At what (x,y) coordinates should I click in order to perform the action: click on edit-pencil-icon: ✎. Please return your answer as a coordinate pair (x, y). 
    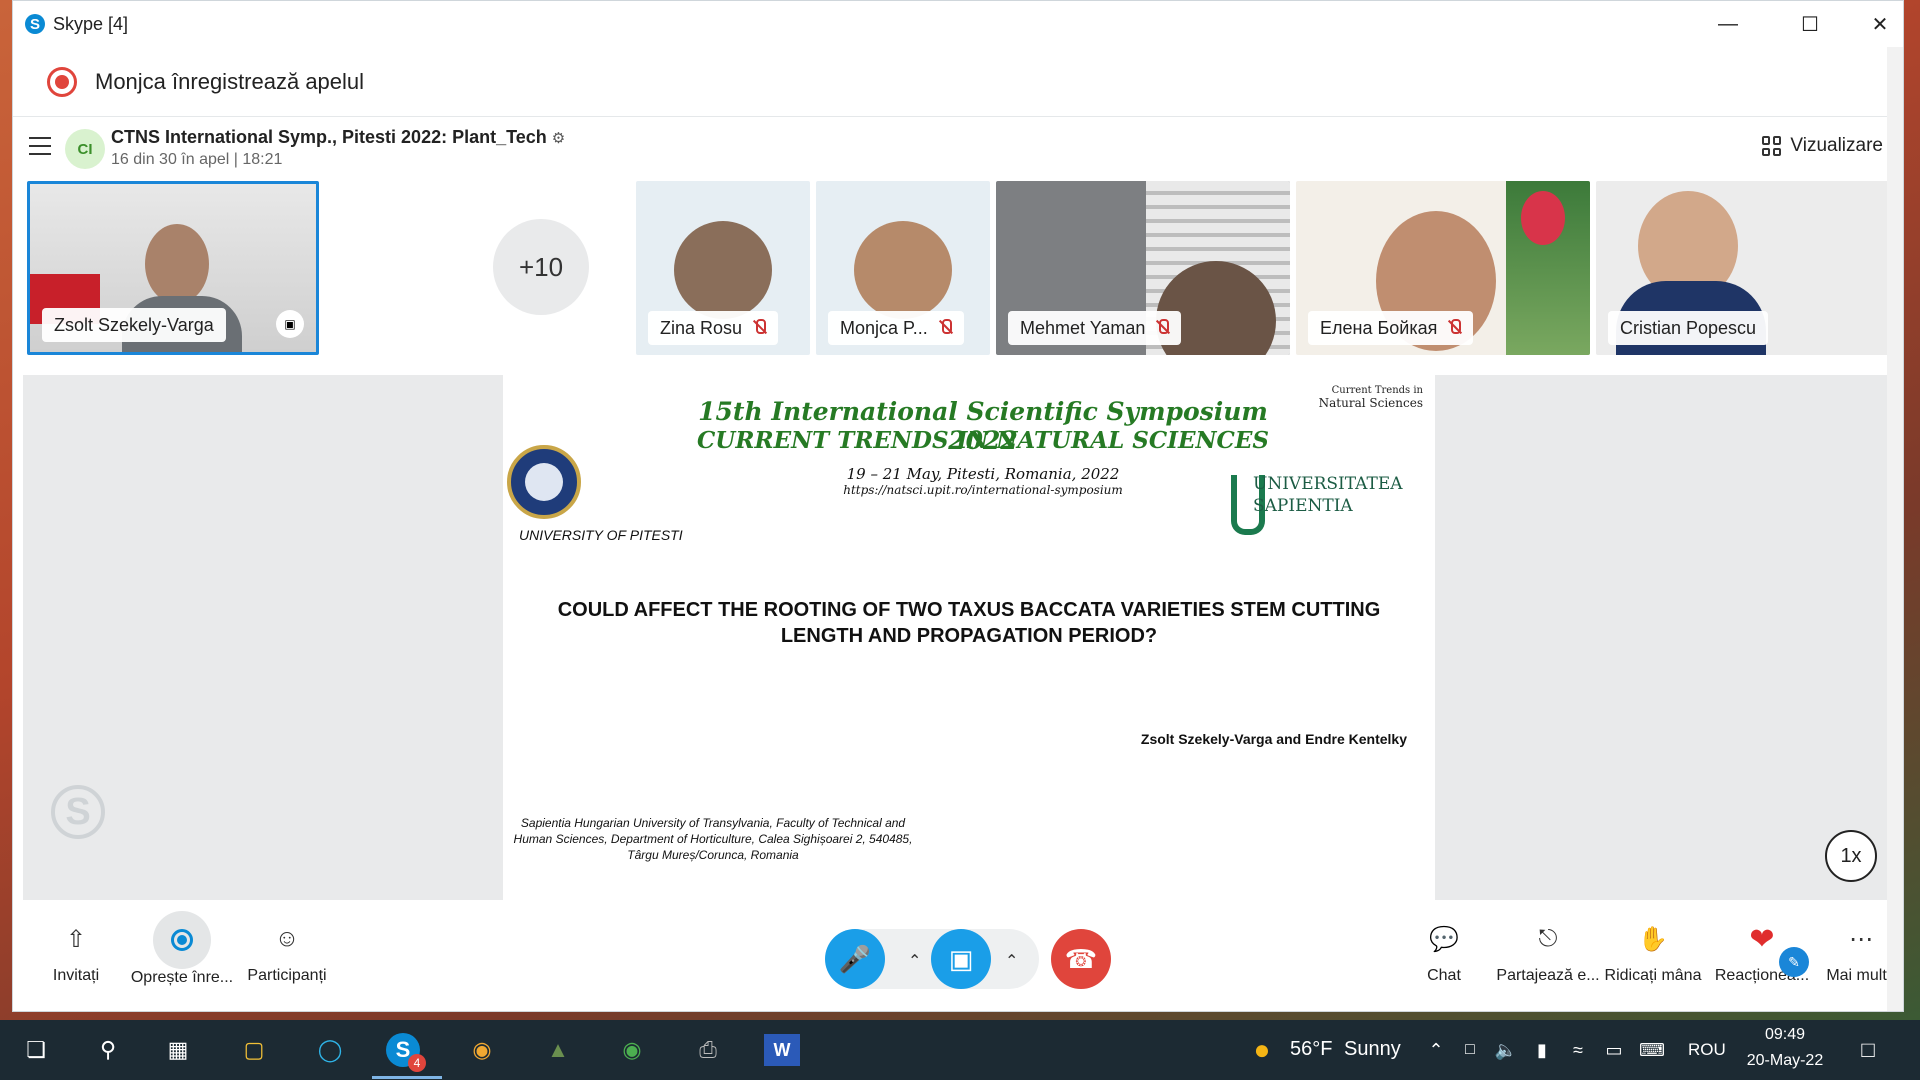
    Looking at the image, I should click on (1794, 962).